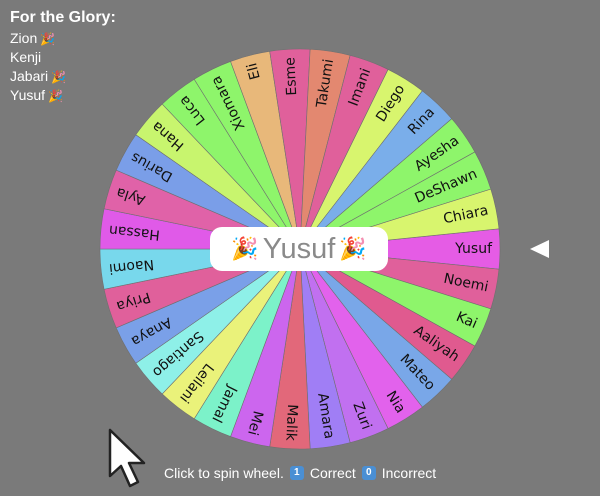  What do you see at coordinates (539, 249) in the screenshot?
I see `wheel-pointer-icon` at bounding box center [539, 249].